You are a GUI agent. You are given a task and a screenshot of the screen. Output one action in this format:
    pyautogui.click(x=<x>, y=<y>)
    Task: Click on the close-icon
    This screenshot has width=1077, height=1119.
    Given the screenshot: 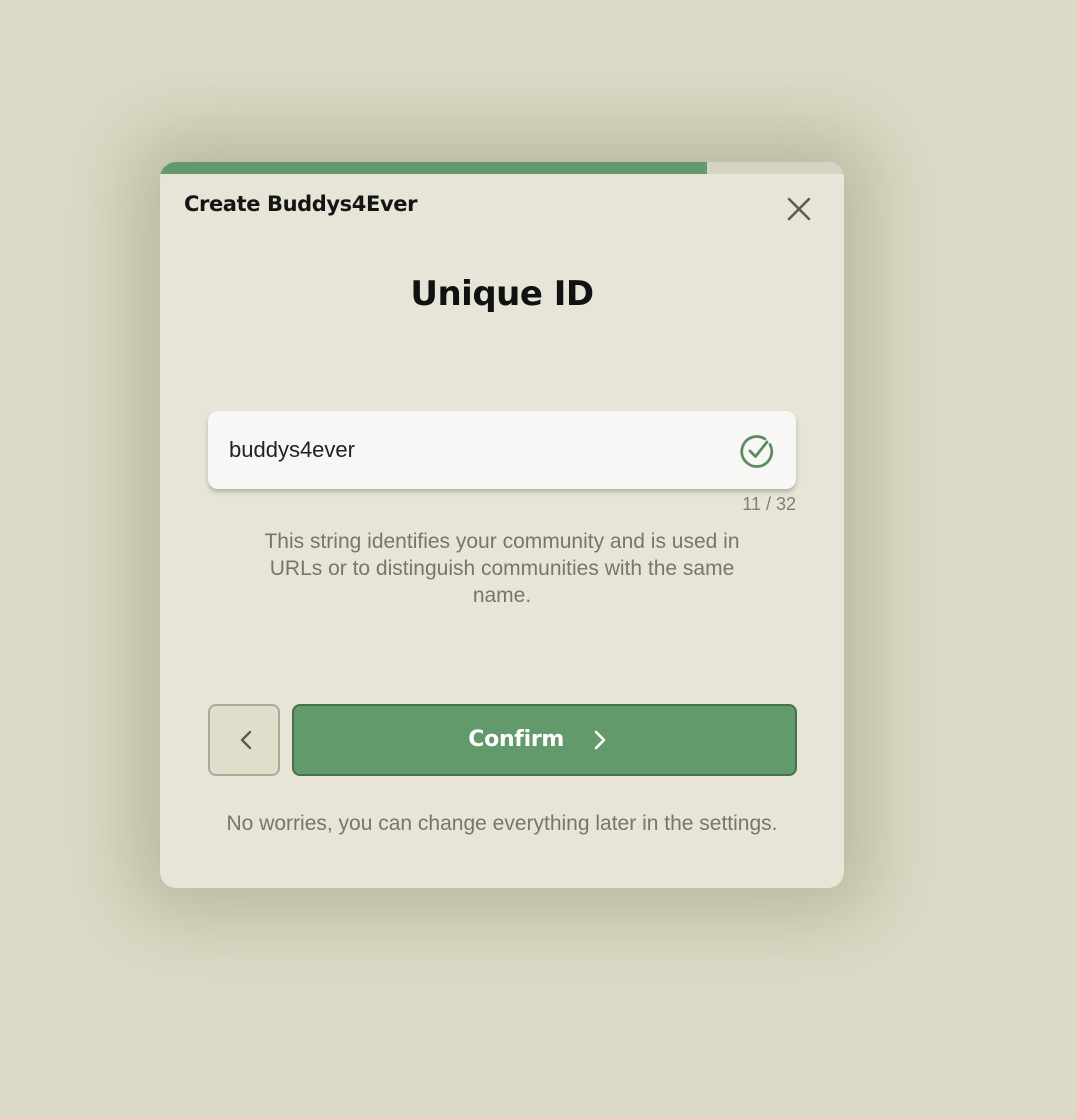 What is the action you would take?
    pyautogui.click(x=799, y=209)
    